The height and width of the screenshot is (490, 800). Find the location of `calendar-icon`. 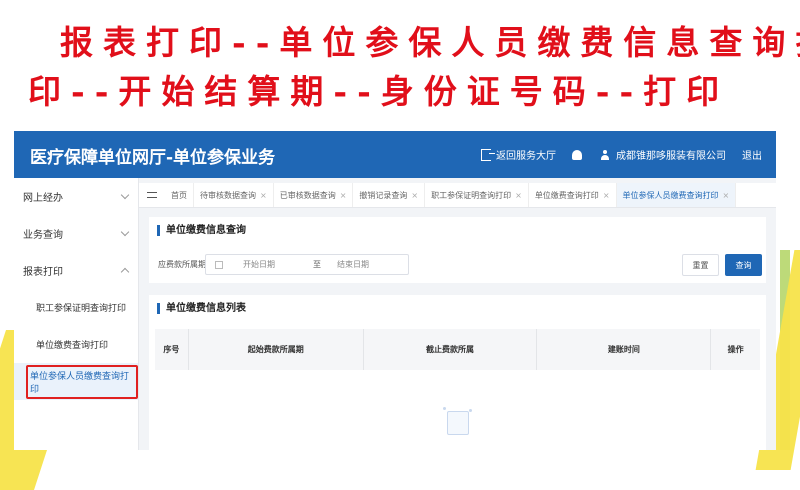

calendar-icon is located at coordinates (219, 264).